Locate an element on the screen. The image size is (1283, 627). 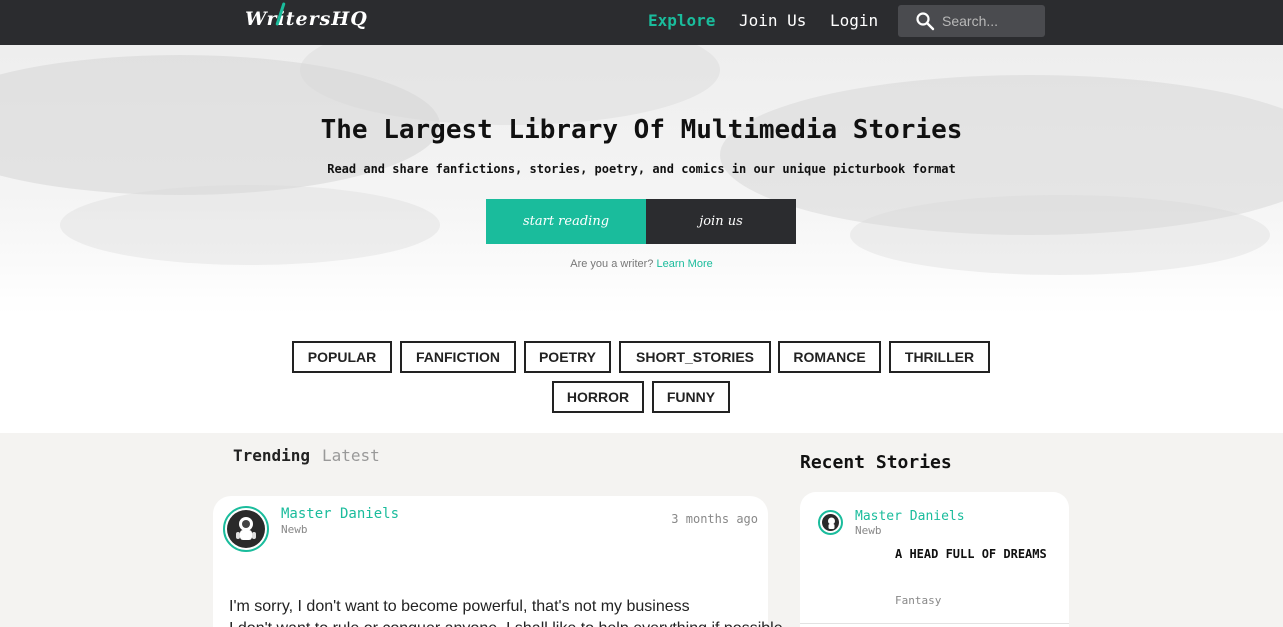
nav-explore-link: Explore is located at coordinates (681, 20).